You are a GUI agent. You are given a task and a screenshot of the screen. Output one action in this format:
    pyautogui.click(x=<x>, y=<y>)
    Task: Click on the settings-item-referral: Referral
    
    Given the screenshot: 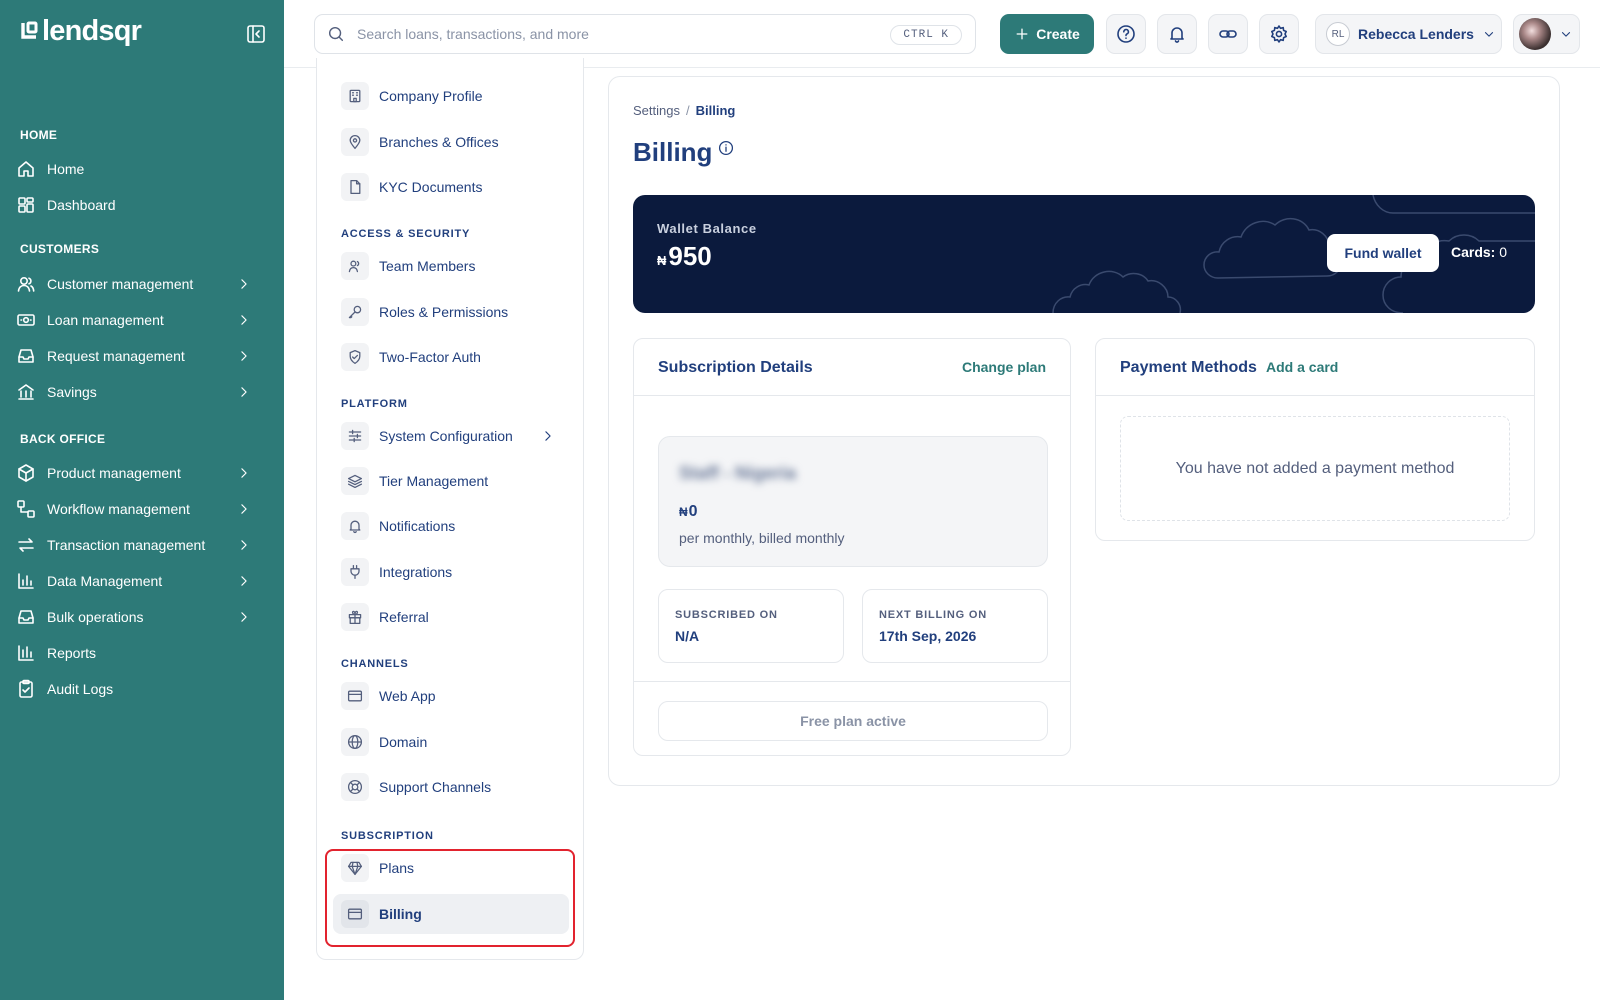 What is the action you would take?
    pyautogui.click(x=451, y=617)
    